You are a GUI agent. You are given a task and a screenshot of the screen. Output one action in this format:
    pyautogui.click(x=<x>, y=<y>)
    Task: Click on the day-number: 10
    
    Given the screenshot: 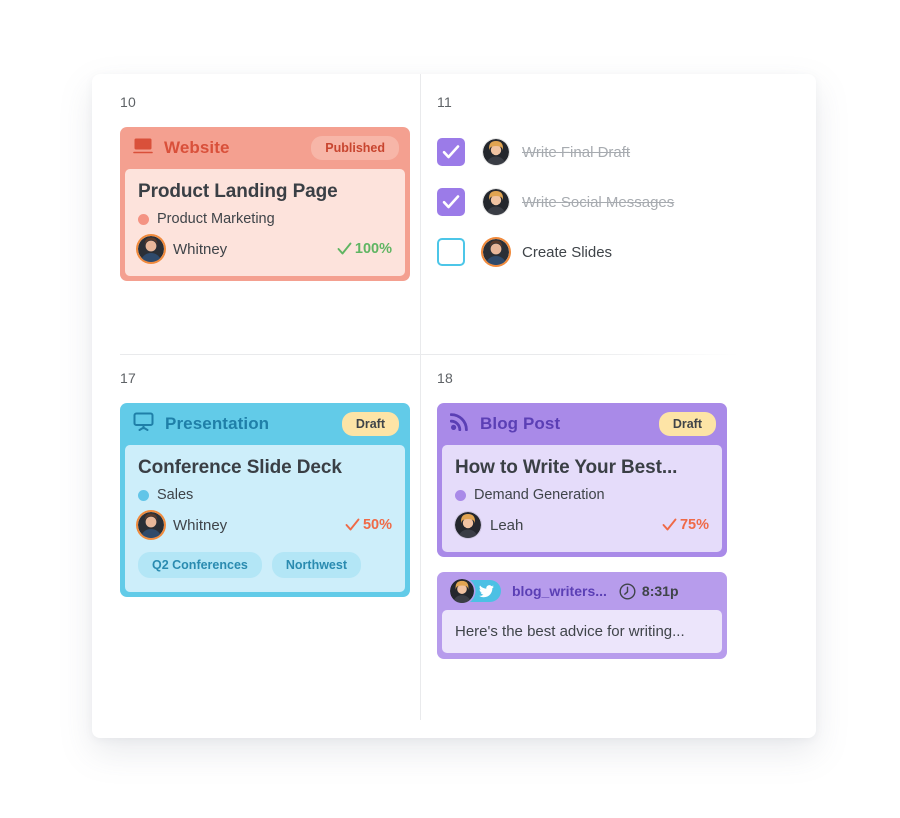 What is the action you would take?
    pyautogui.click(x=128, y=102)
    